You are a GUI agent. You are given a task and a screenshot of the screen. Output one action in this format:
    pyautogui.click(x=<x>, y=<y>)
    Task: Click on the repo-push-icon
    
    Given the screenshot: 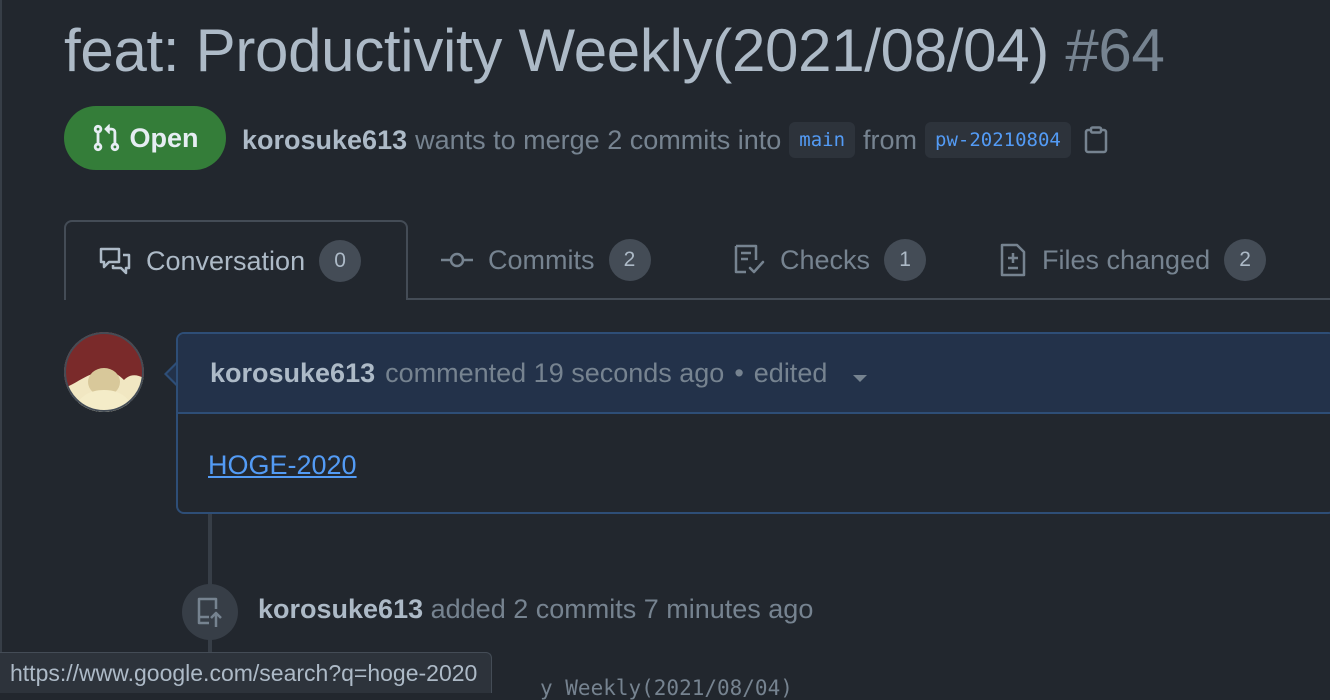 What is the action you would take?
    pyautogui.click(x=210, y=612)
    